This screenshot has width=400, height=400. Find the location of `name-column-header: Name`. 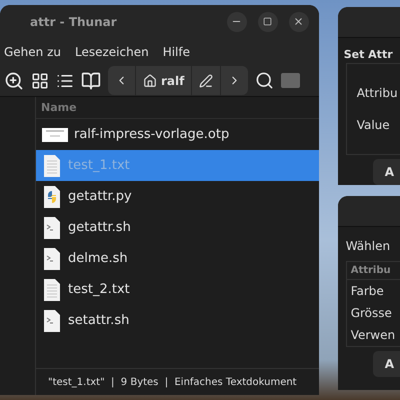

name-column-header: Name is located at coordinates (177, 108).